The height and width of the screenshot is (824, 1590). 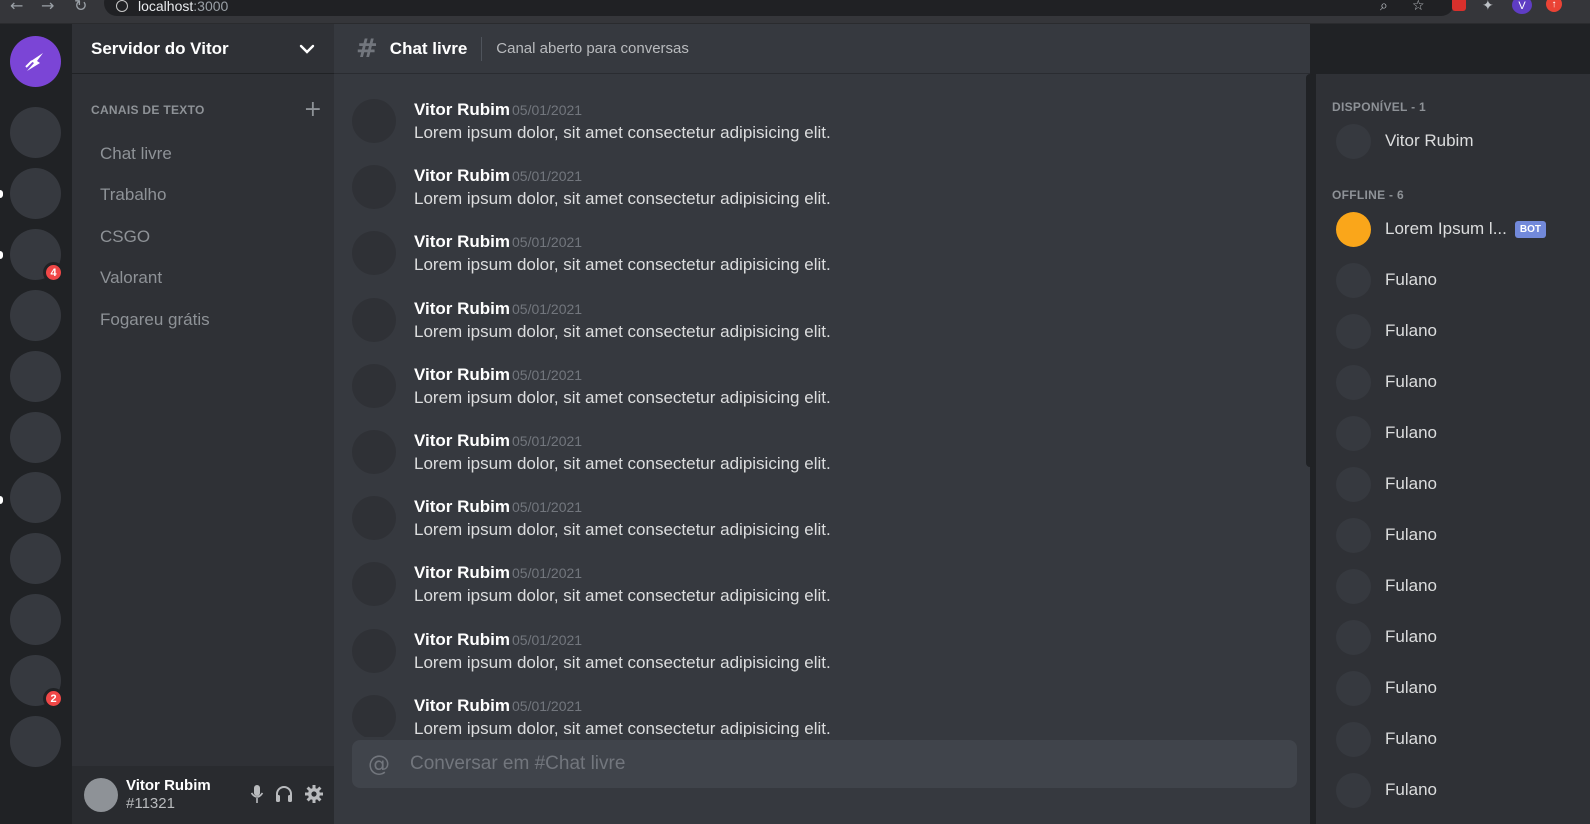 I want to click on member-item: Lorem Ipsum l... BOT, so click(x=1461, y=229).